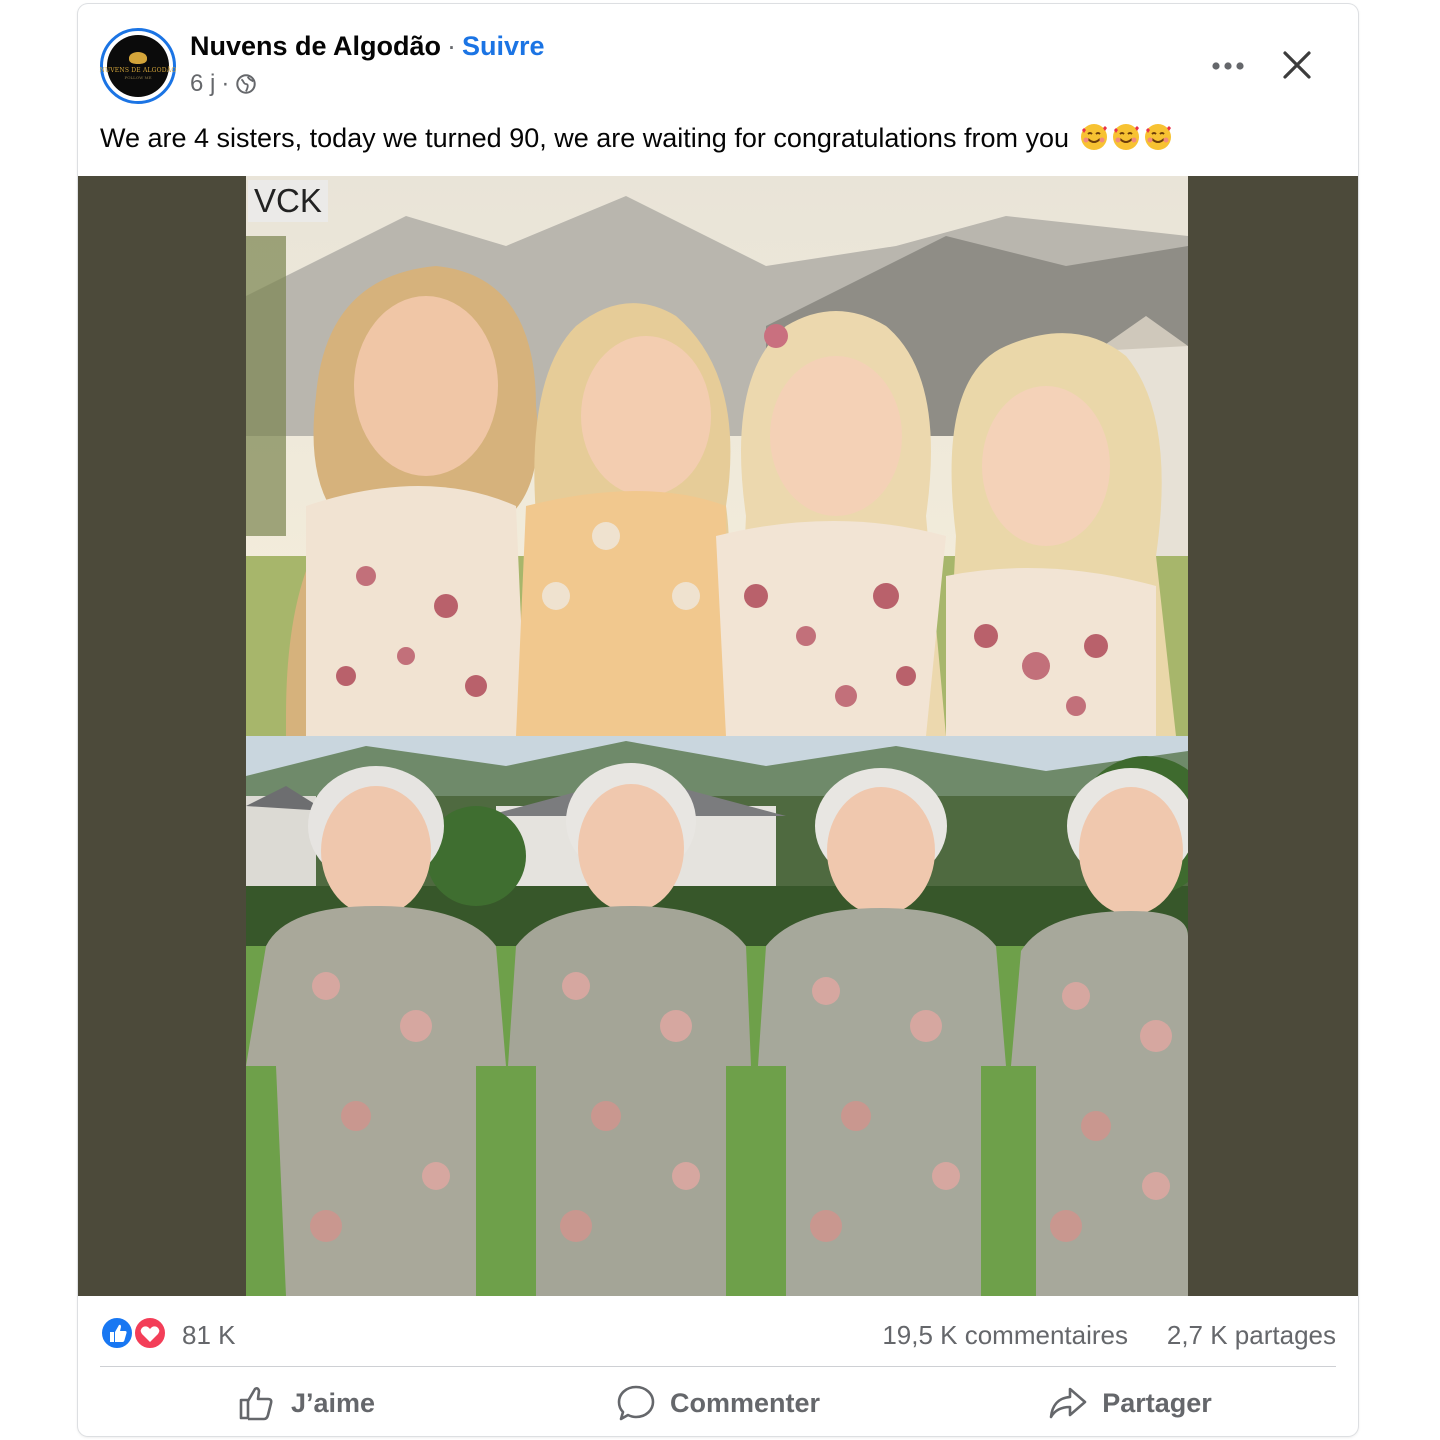 Image resolution: width=1440 pixels, height=1440 pixels. I want to click on avatar-logo: NUVENS DE ALGODÃO FOLLOW ME, so click(138, 66).